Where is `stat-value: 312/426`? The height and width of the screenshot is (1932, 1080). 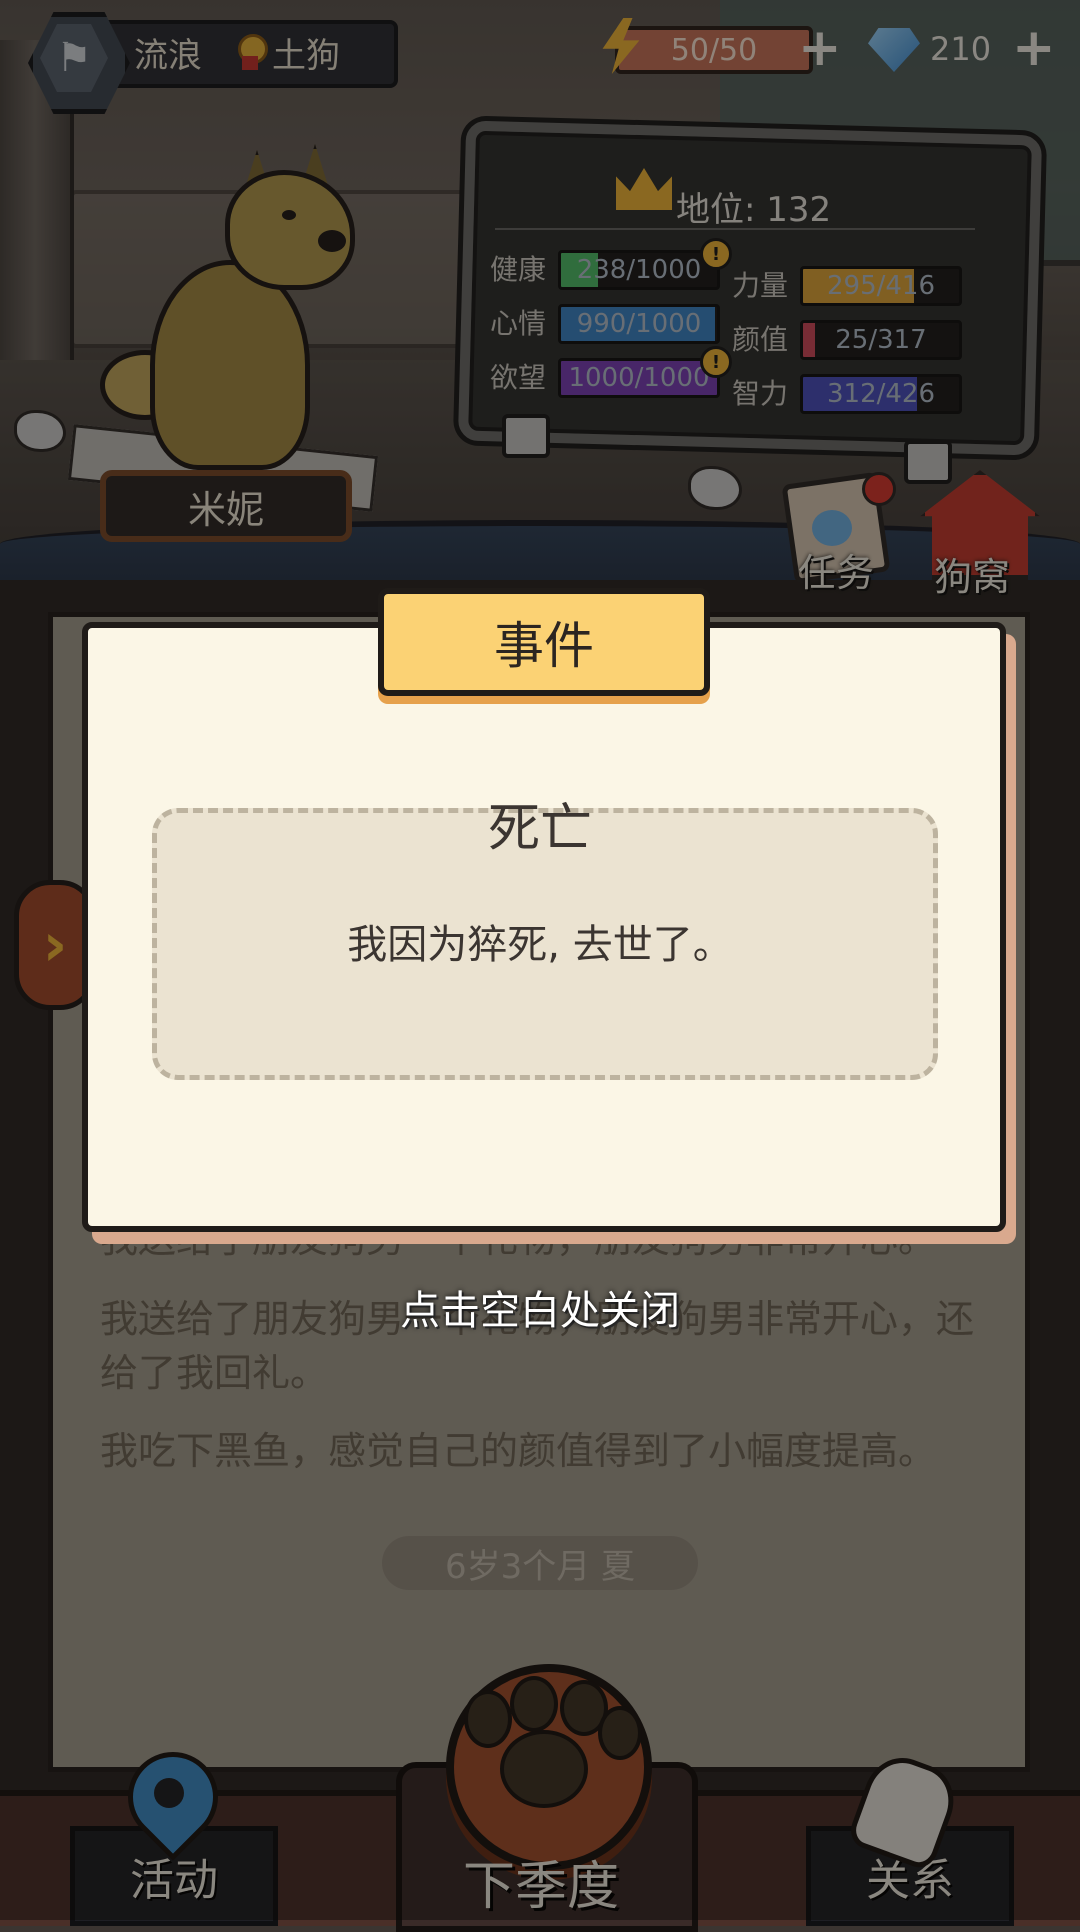
stat-value: 312/426 is located at coordinates (880, 394).